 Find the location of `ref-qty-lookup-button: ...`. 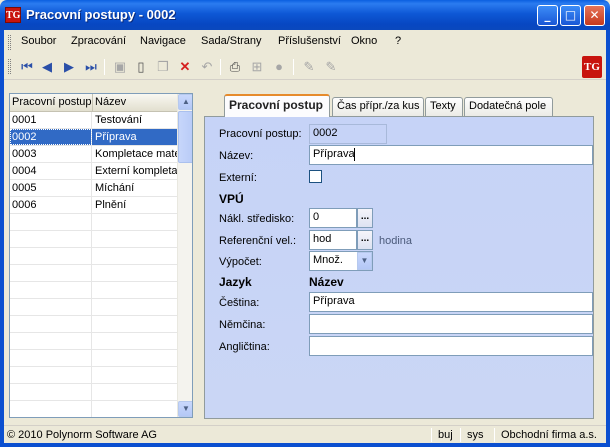

ref-qty-lookup-button: ... is located at coordinates (365, 240).